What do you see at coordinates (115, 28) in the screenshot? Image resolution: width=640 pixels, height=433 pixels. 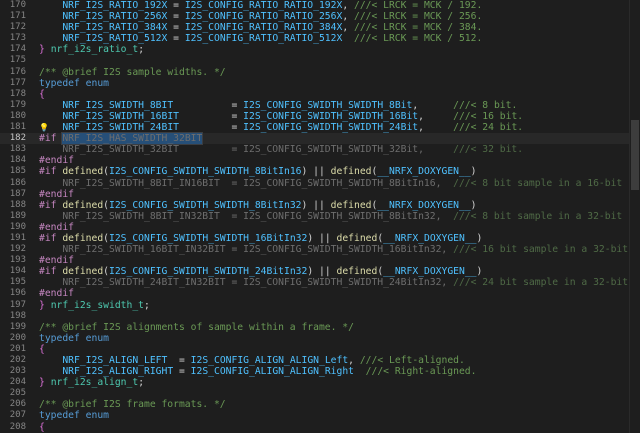 I see `code-token: NRF_I2S_RATIO_384X` at bounding box center [115, 28].